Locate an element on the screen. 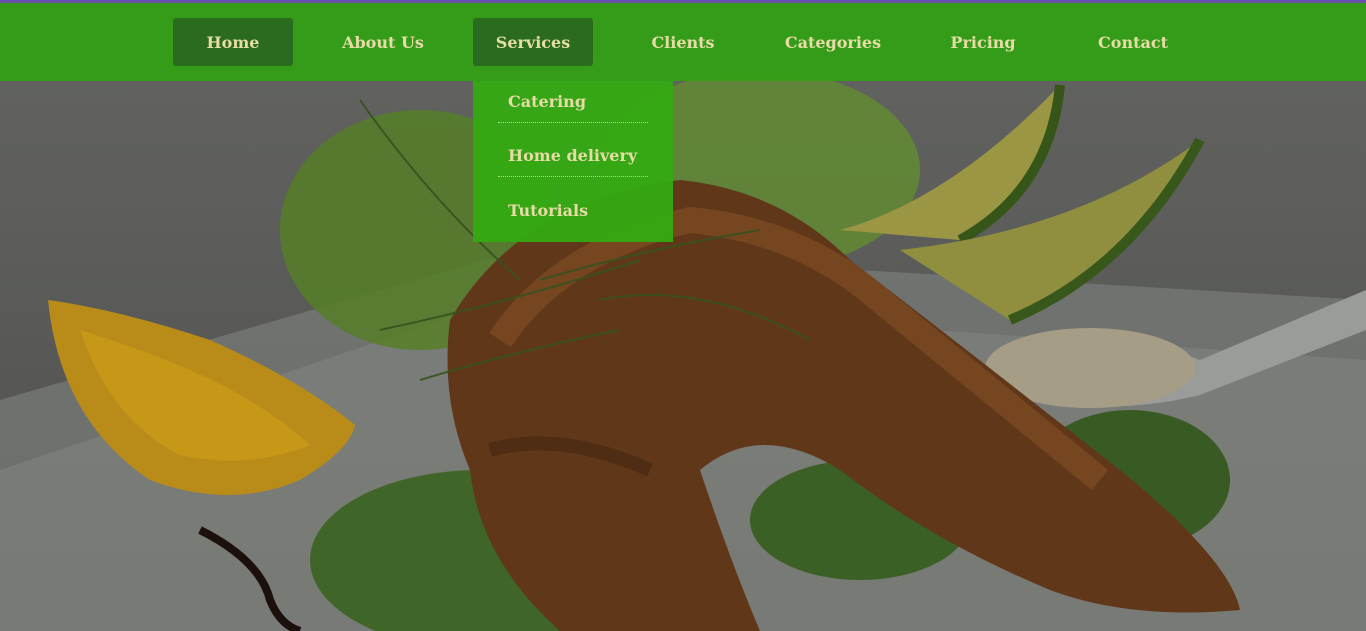  dropdown-item-catering: Catering is located at coordinates (573, 102).